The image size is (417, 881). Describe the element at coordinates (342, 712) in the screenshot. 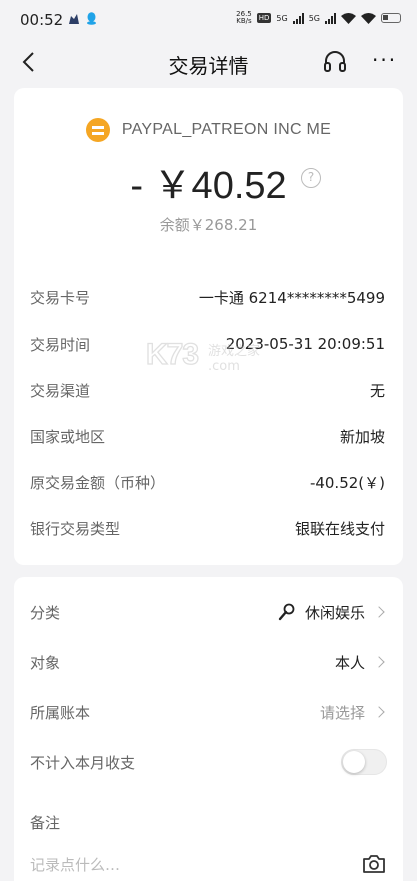

I see `account-value: 请选择` at that location.